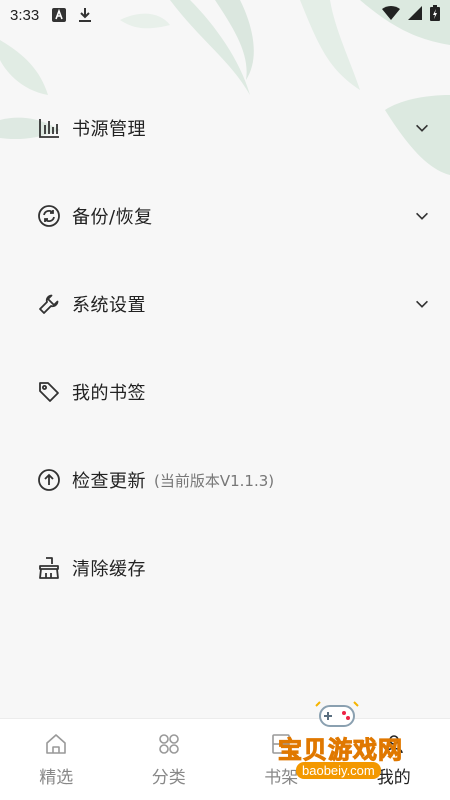 Image resolution: width=450 pixels, height=800 pixels. What do you see at coordinates (214, 480) in the screenshot?
I see `version-label: (当前版本V1.1.3)` at bounding box center [214, 480].